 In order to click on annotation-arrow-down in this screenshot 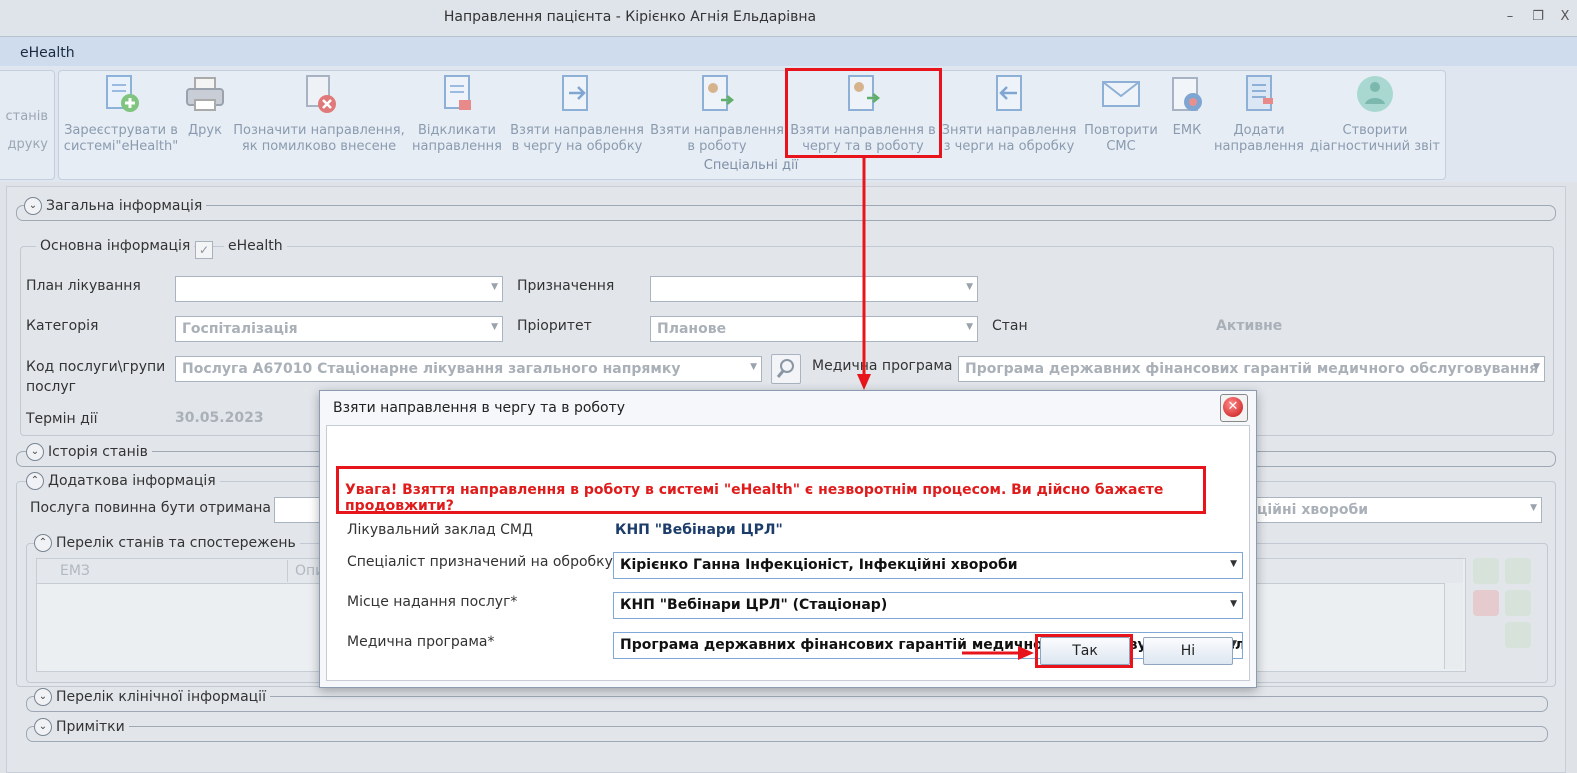, I will do `click(864, 273)`.